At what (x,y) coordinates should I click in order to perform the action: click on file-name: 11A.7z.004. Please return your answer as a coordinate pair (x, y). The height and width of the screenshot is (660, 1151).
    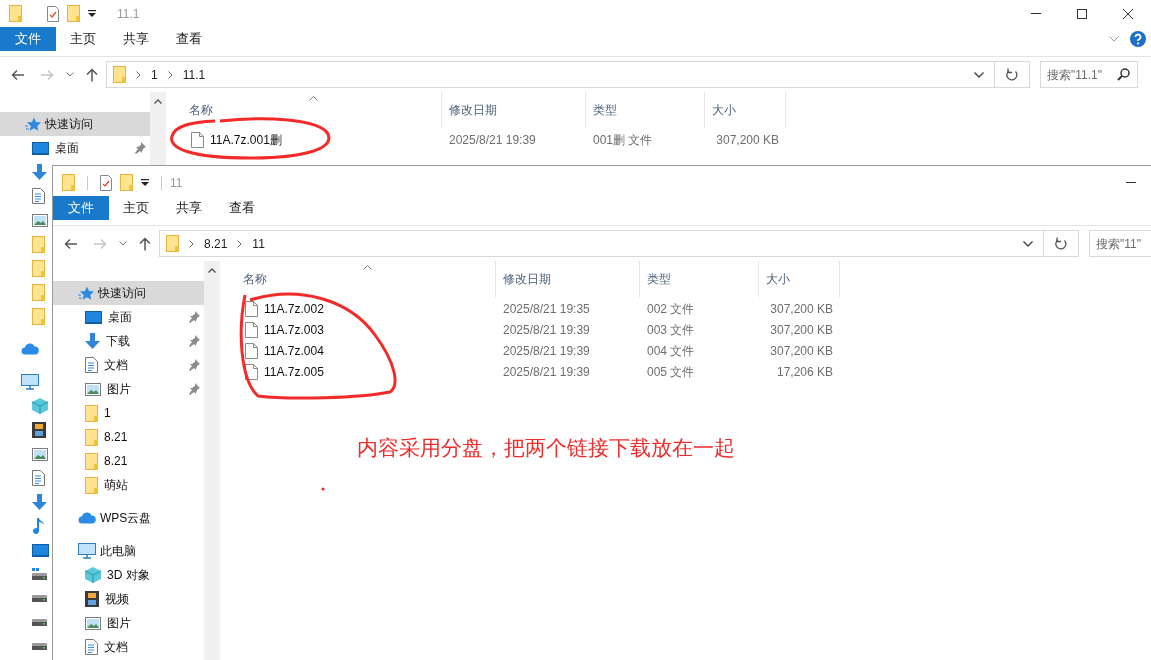
    Looking at the image, I should click on (294, 350).